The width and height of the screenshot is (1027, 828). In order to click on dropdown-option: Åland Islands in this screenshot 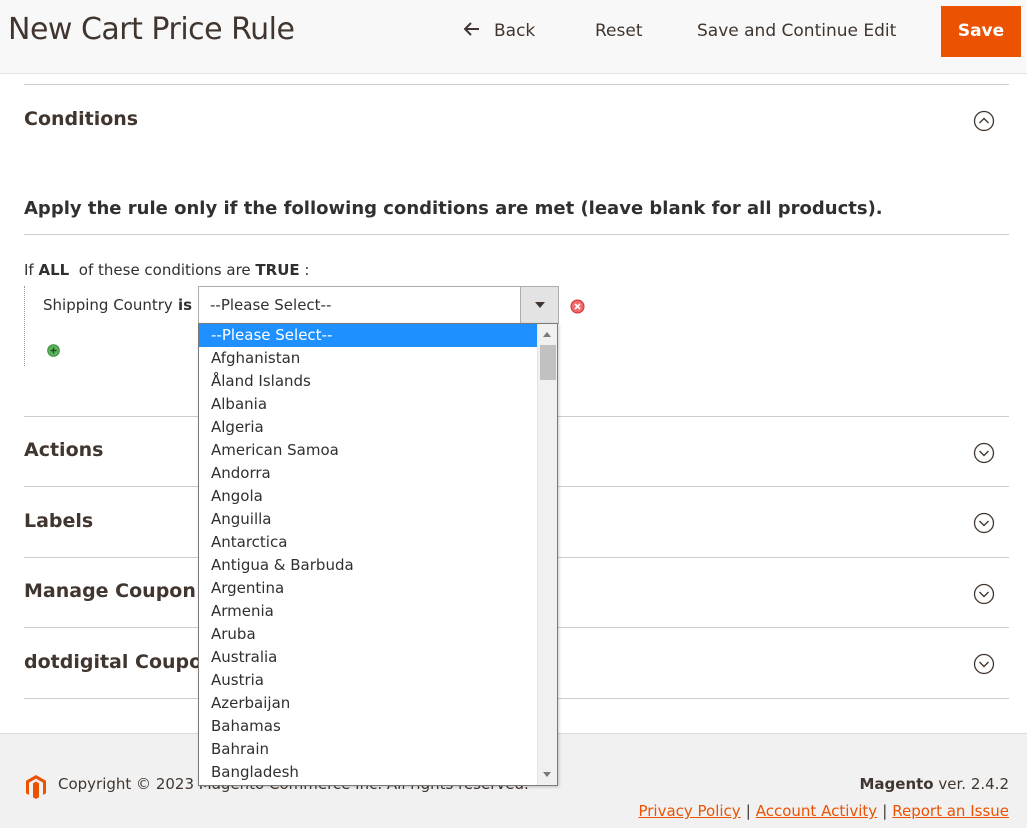, I will do `click(368, 381)`.